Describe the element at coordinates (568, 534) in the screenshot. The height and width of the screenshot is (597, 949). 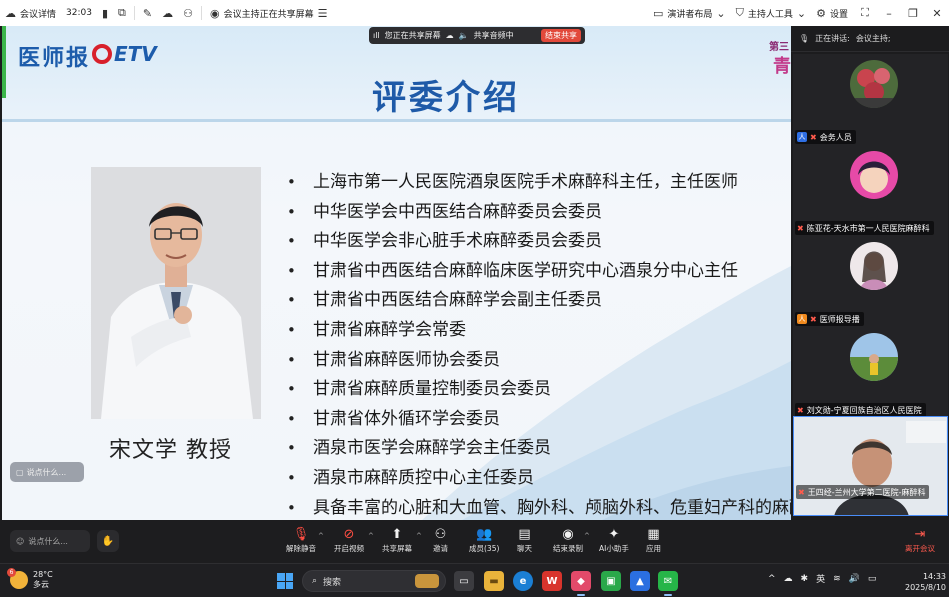
I see `record-icon: ◉` at that location.